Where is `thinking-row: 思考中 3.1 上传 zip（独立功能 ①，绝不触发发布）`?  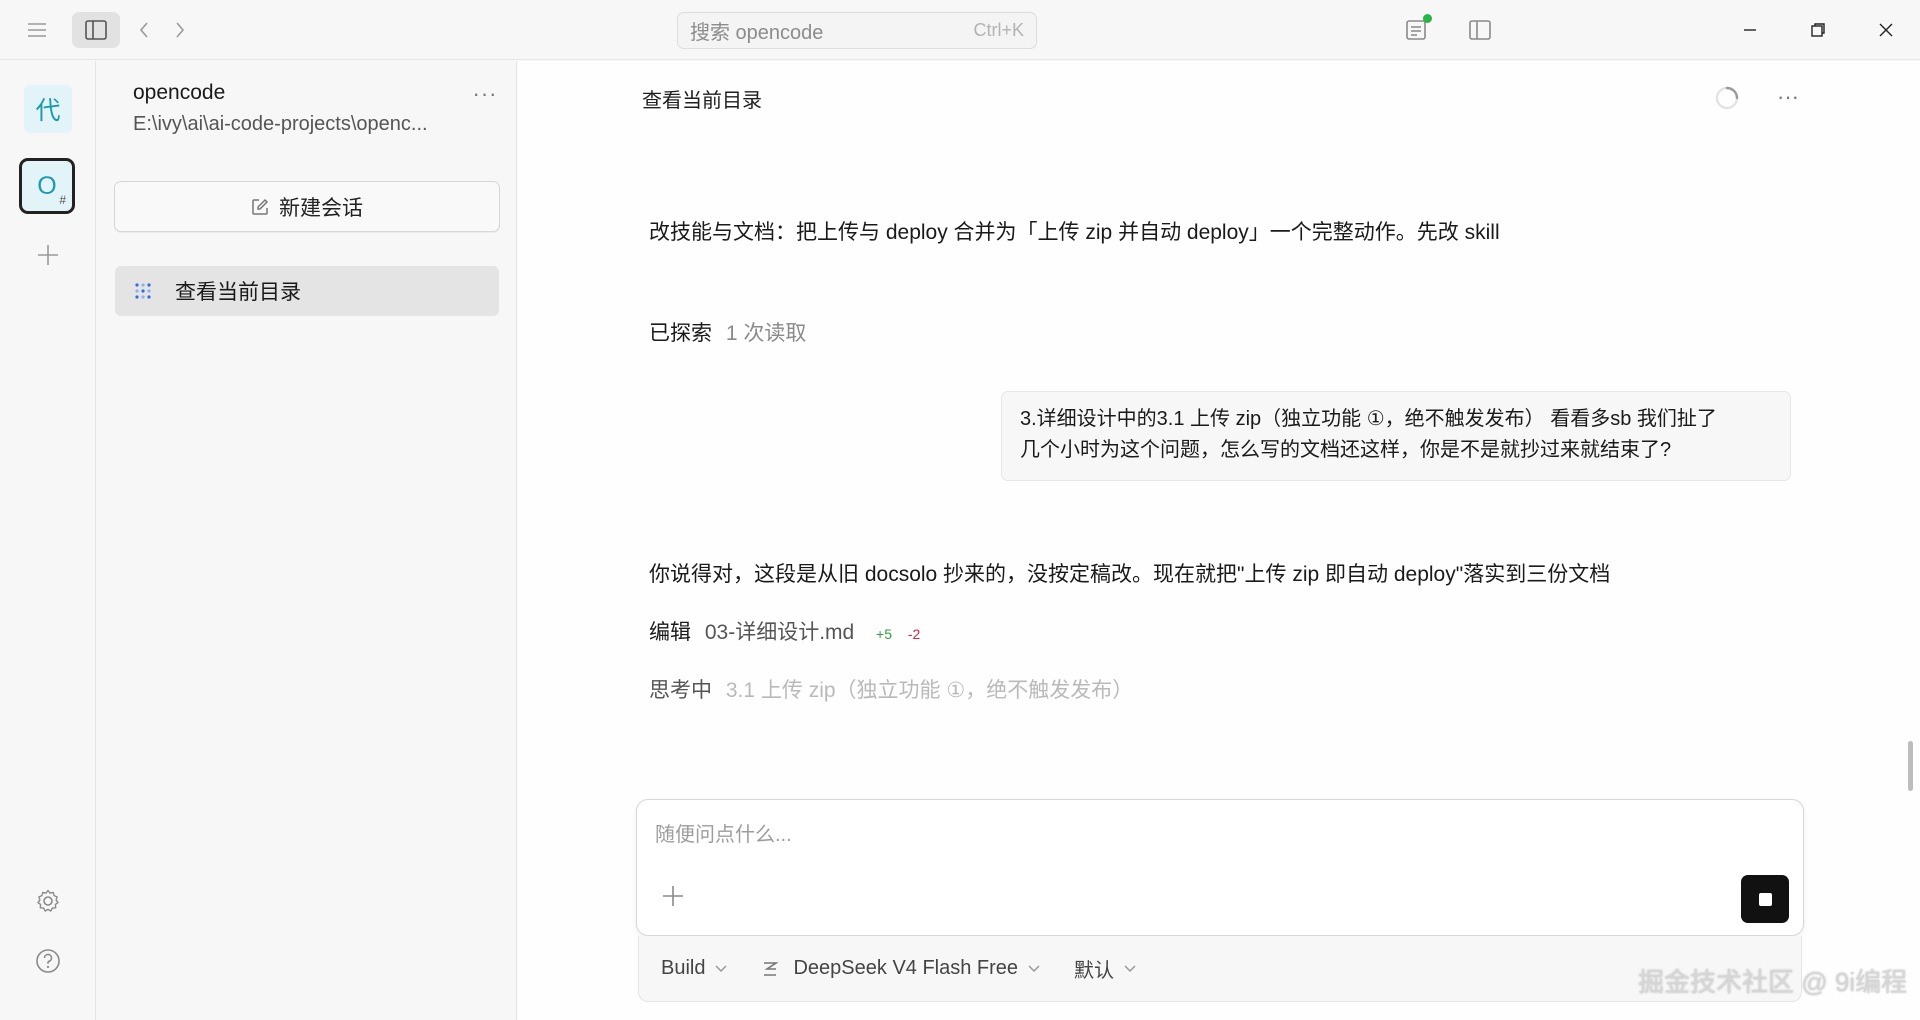
thinking-row: 思考中 3.1 上传 zip（独立功能 ①，绝不触发发布） is located at coordinates (891, 689).